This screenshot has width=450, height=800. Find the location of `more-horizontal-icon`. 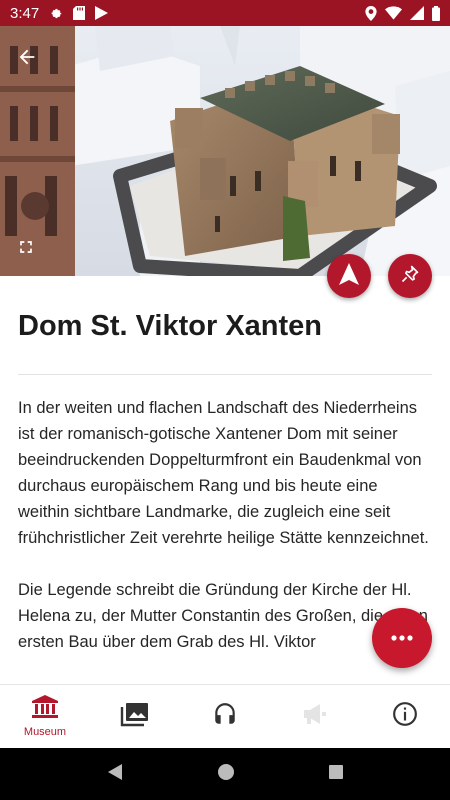

more-horizontal-icon is located at coordinates (402, 638).